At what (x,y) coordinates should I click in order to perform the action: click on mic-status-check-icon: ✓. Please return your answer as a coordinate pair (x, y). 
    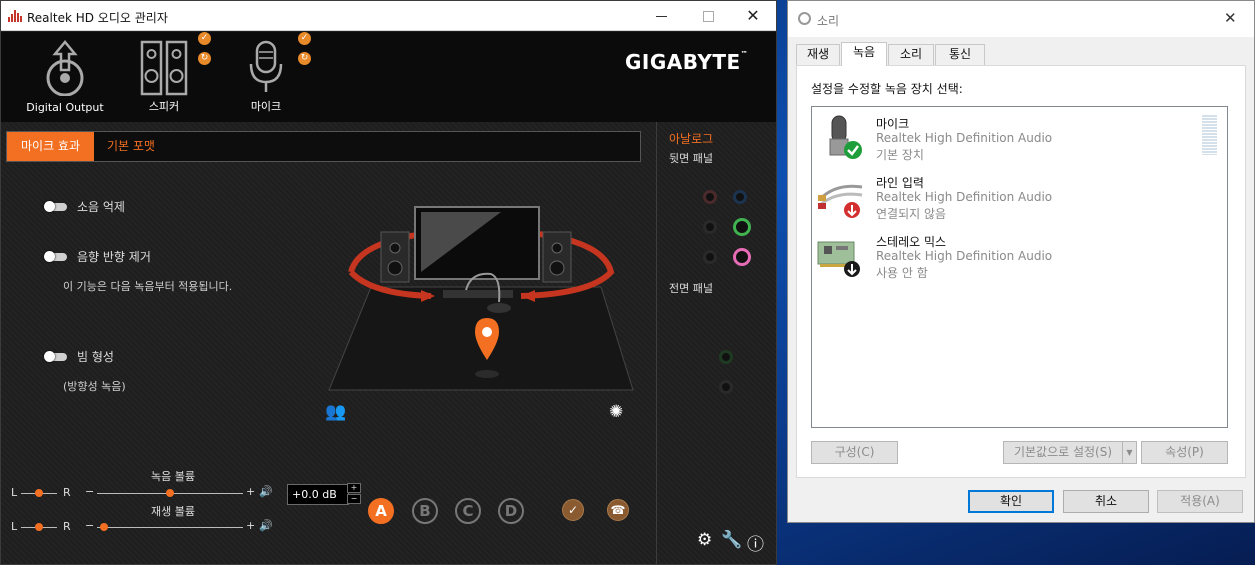
    Looking at the image, I should click on (304, 38).